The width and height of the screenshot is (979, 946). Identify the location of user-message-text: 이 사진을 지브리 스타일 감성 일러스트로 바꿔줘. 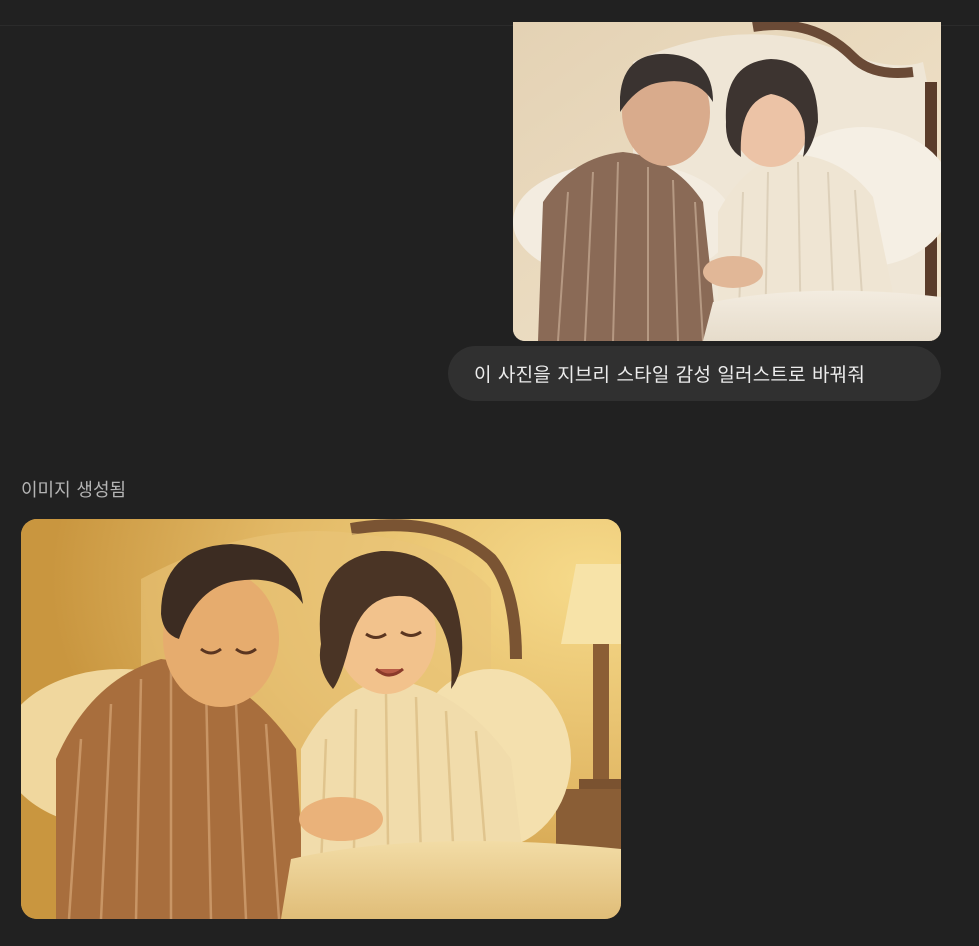
(670, 375).